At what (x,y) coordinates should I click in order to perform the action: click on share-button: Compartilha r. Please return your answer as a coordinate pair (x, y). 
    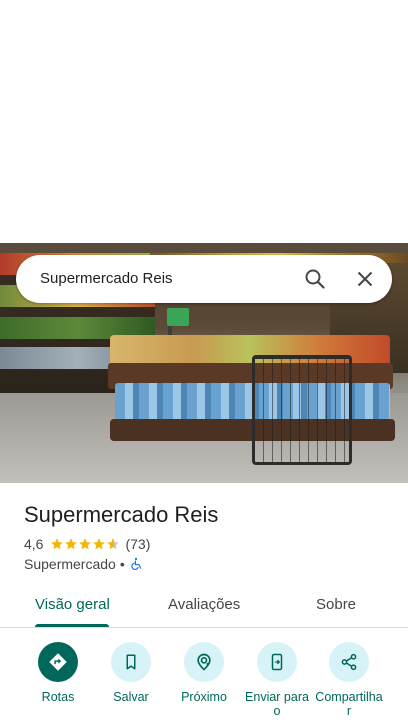
    Looking at the image, I should click on (349, 680).